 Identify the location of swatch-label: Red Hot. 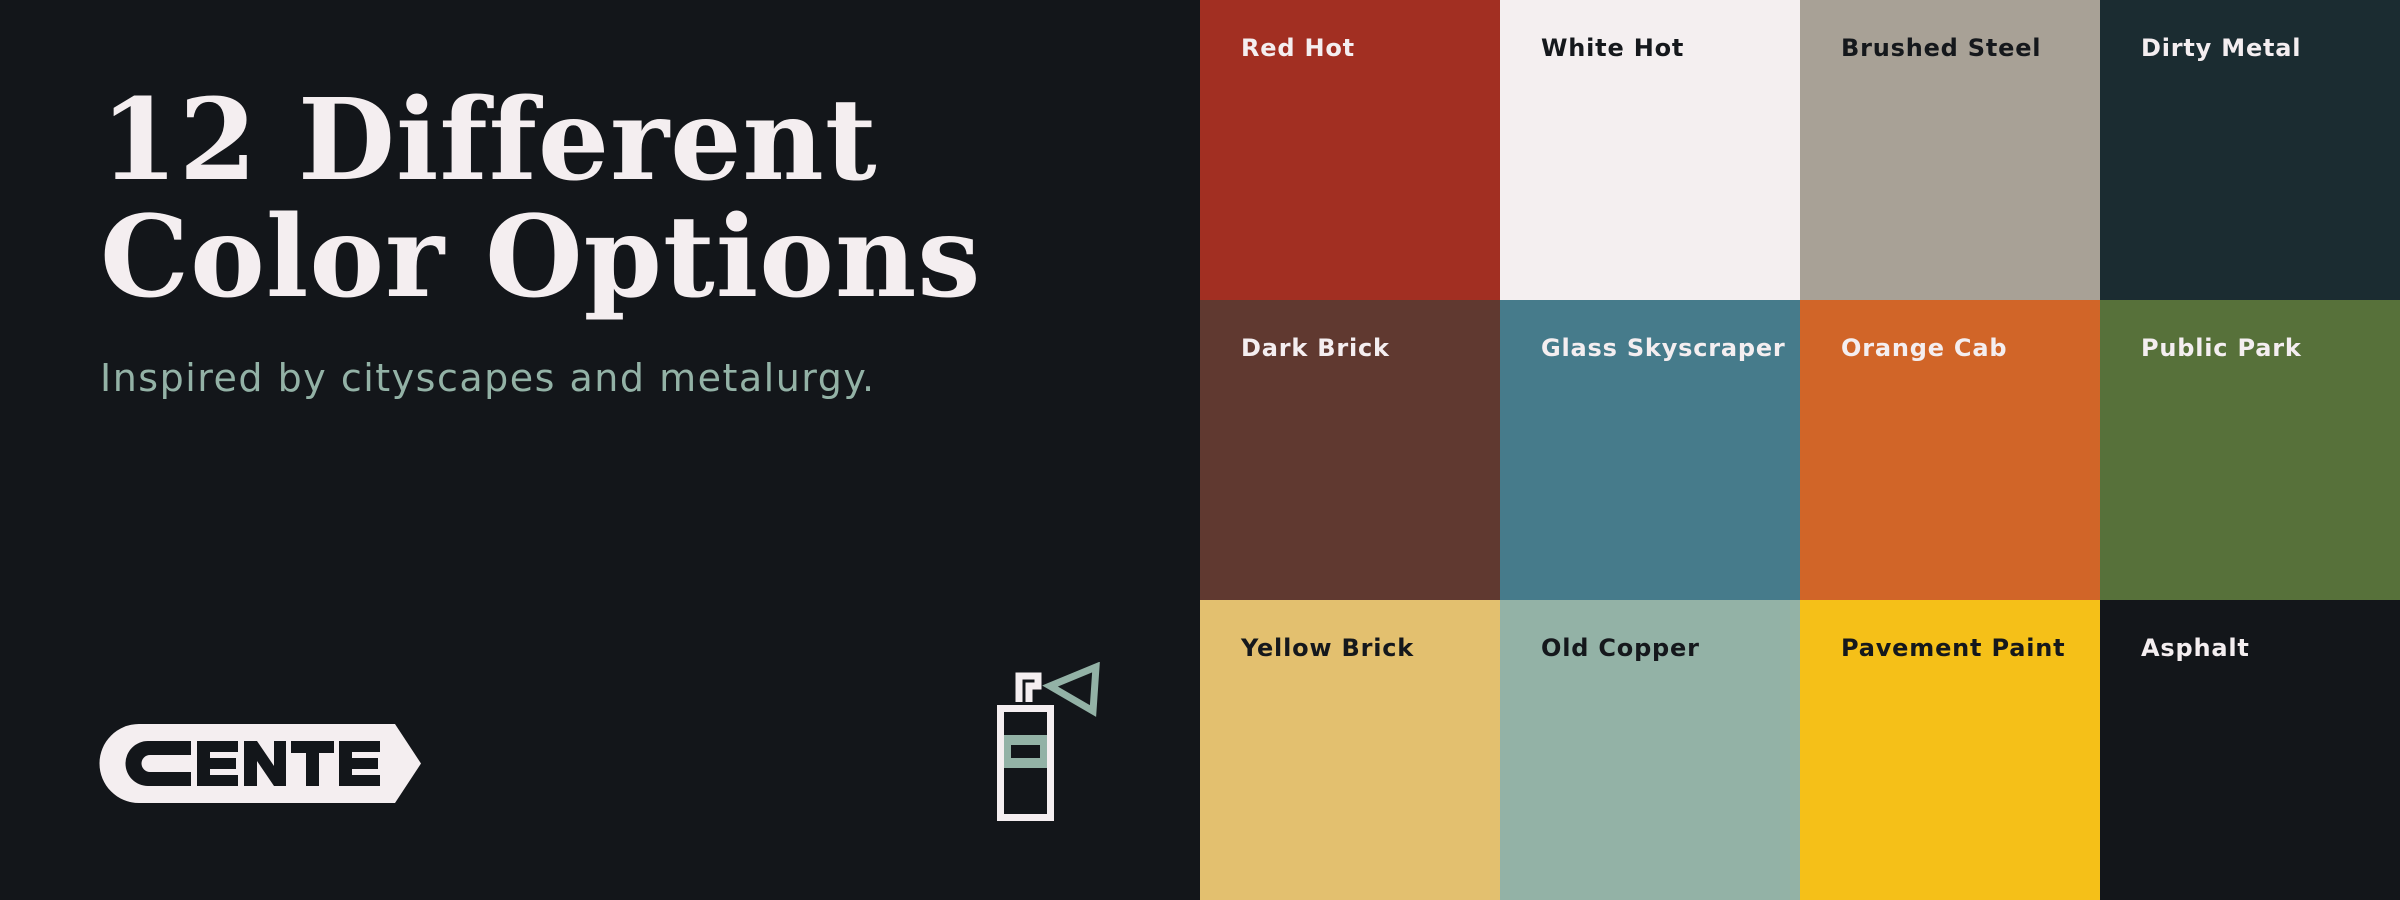
(1298, 48).